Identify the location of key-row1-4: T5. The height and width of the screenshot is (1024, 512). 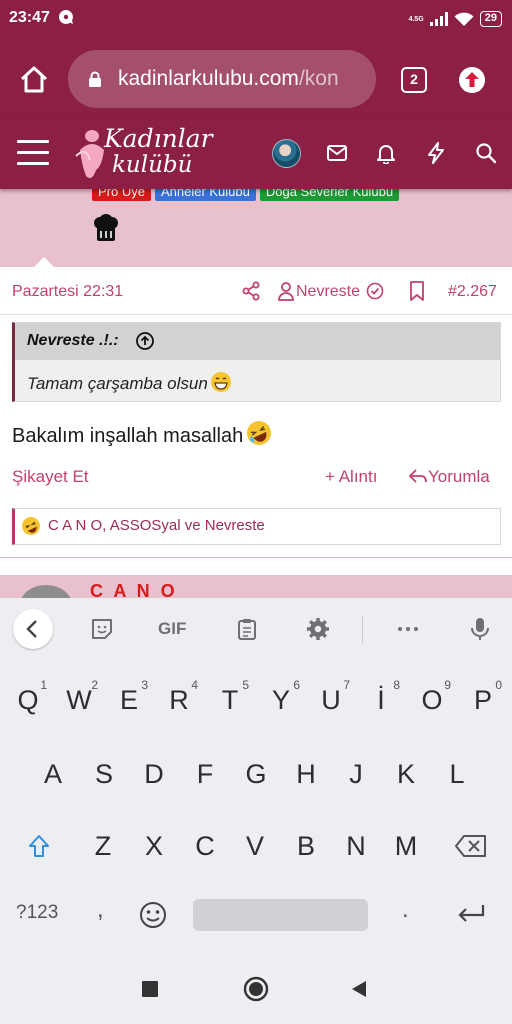
(230, 700).